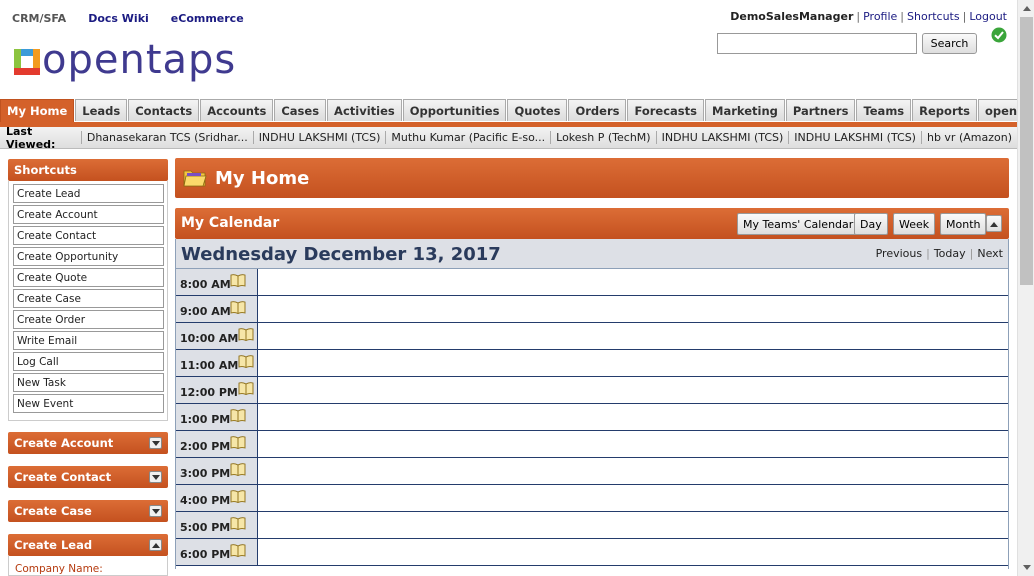  What do you see at coordinates (300, 110) in the screenshot?
I see `tab-cases: Cases` at bounding box center [300, 110].